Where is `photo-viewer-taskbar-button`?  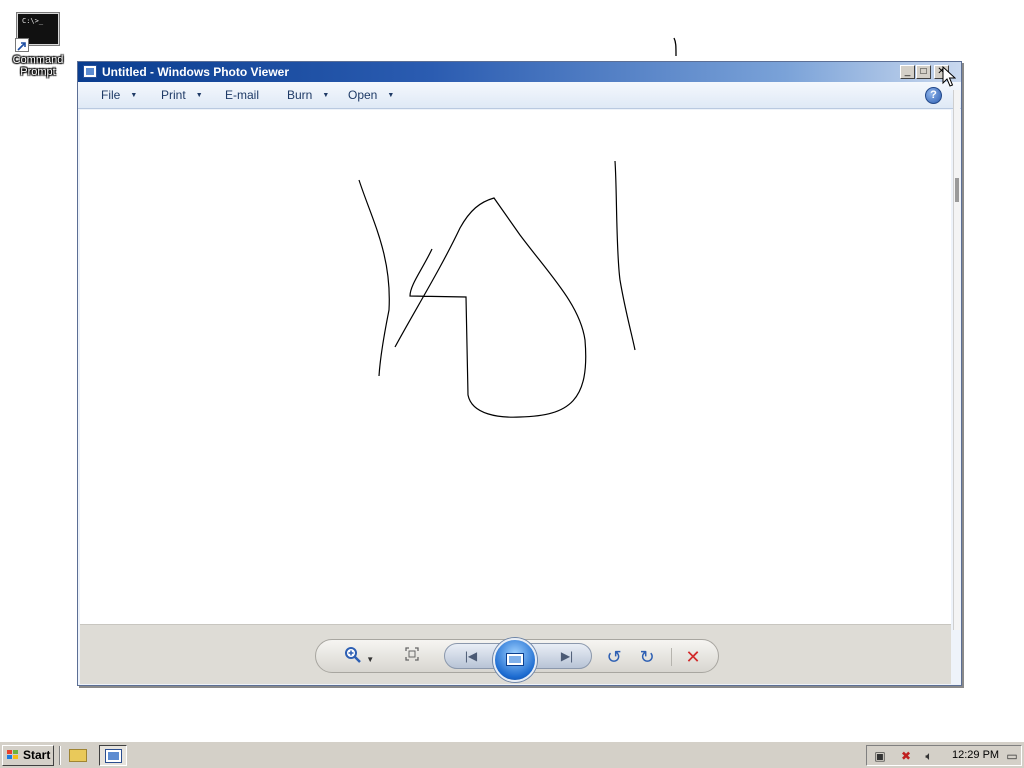
photo-viewer-taskbar-button is located at coordinates (113, 755).